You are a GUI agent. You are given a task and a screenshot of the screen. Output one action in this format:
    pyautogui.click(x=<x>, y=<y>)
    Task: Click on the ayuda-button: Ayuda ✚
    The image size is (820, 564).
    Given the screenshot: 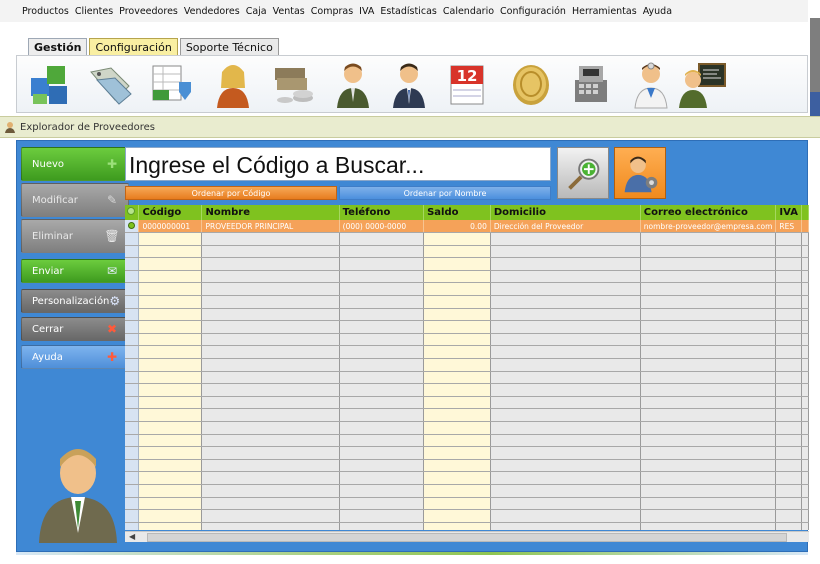 What is the action you would take?
    pyautogui.click(x=75, y=357)
    